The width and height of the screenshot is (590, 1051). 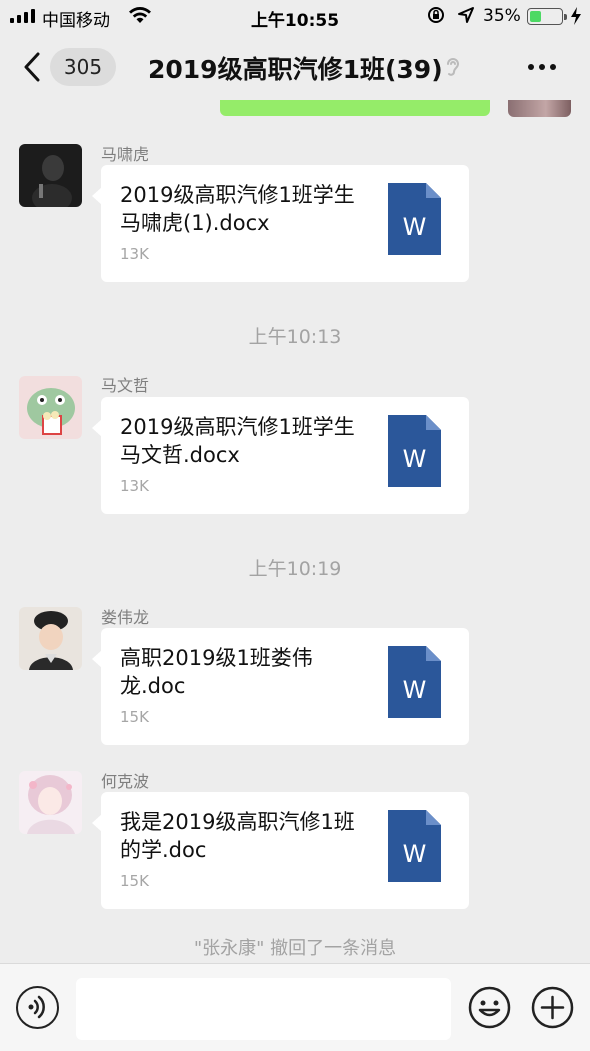 I want to click on emoji-icon, so click(x=489, y=1007).